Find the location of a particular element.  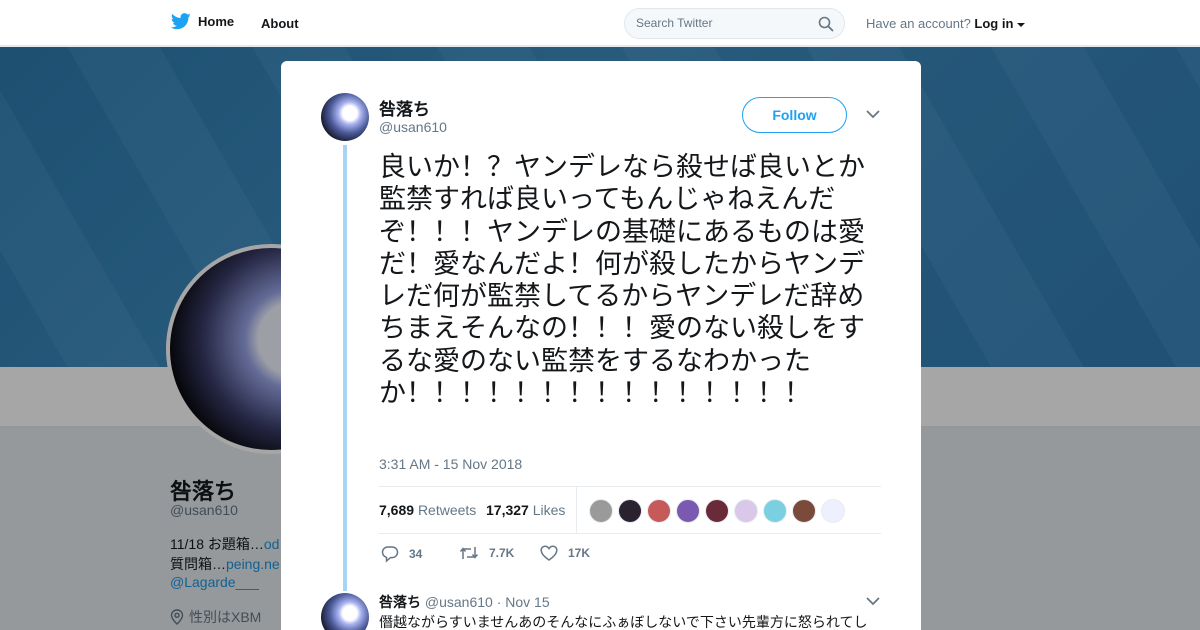

search-box is located at coordinates (734, 23).